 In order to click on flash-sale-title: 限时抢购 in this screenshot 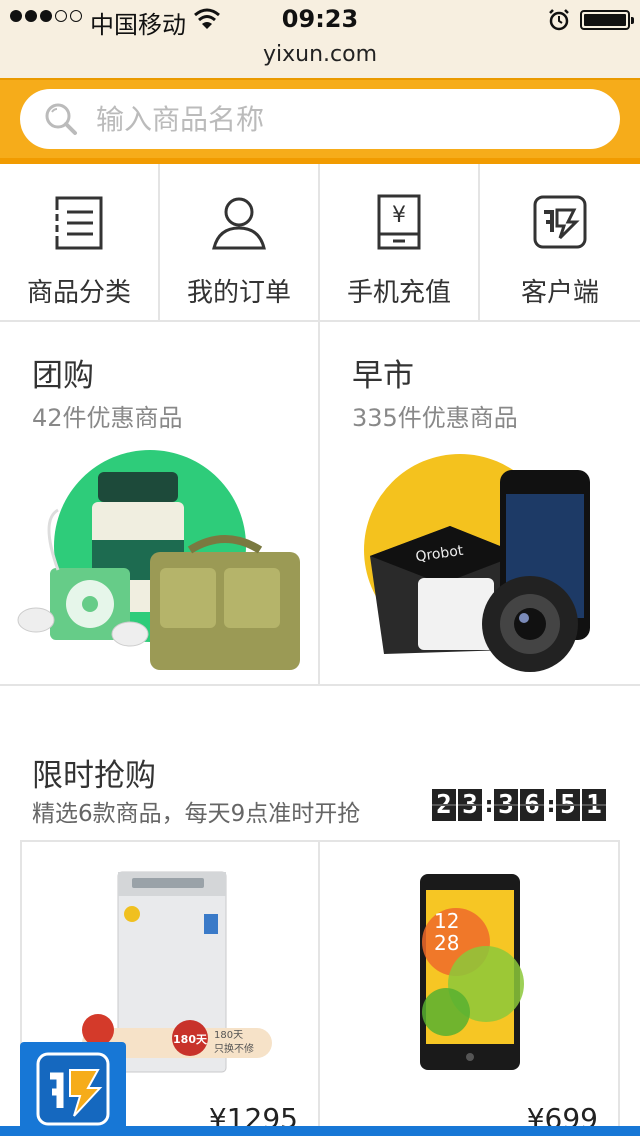, I will do `click(94, 776)`.